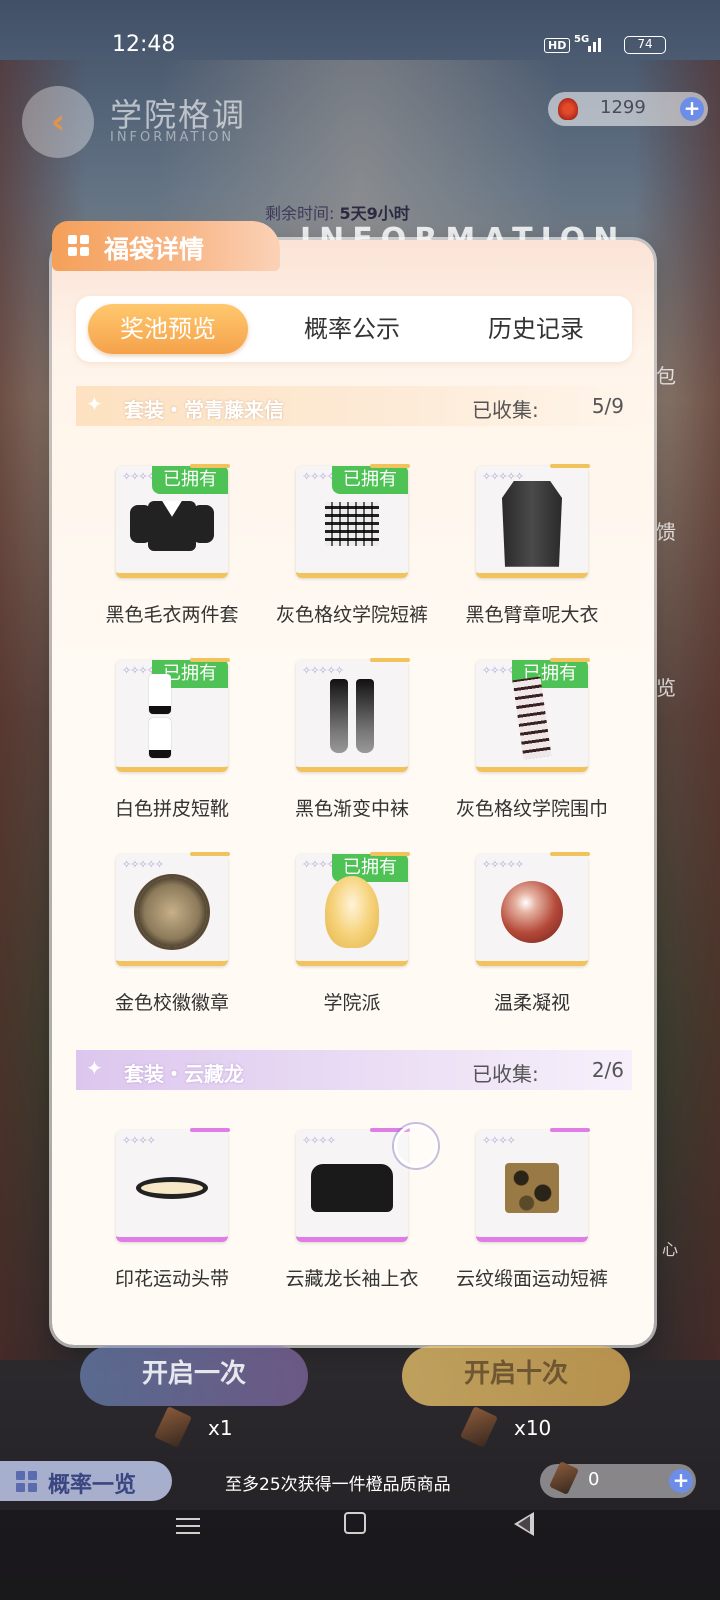  I want to click on collected-count: 5/9, so click(607, 406).